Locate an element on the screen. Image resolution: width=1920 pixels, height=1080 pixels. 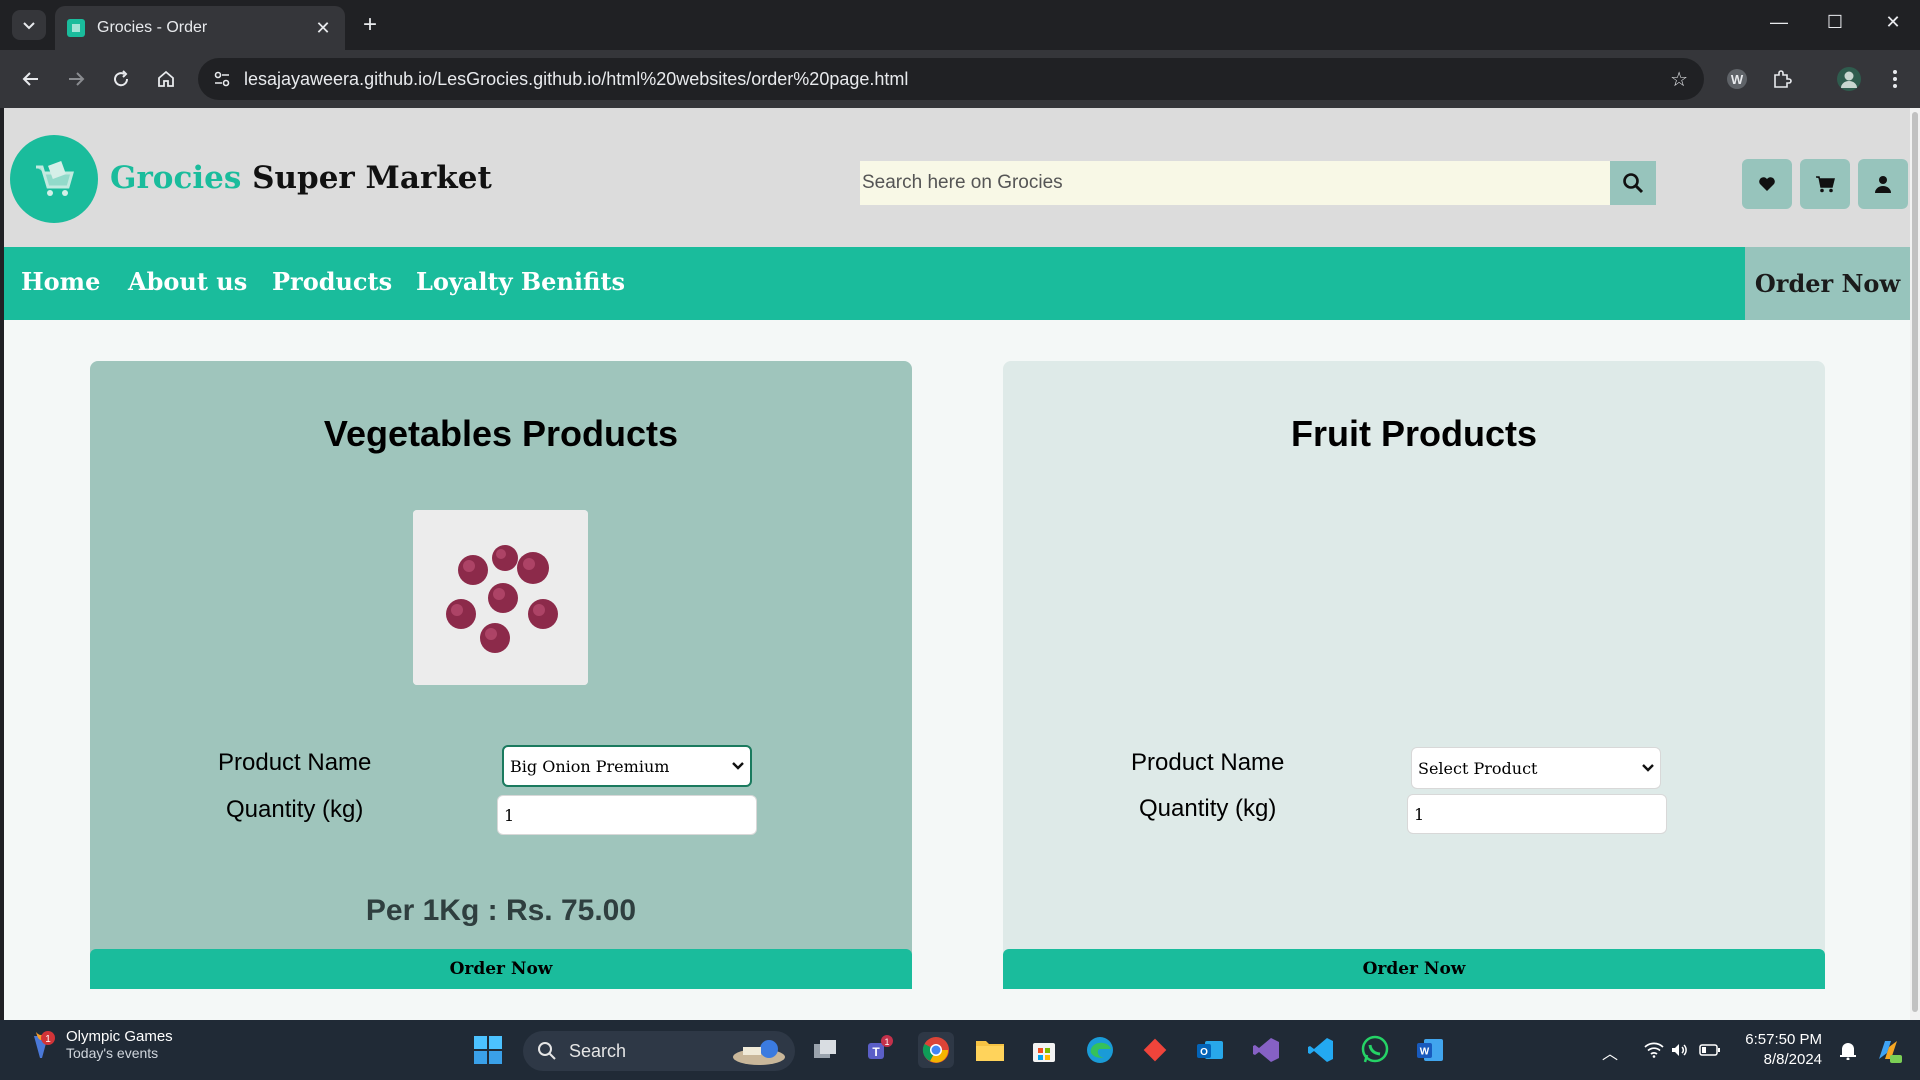
reload-icon is located at coordinates (121, 78).